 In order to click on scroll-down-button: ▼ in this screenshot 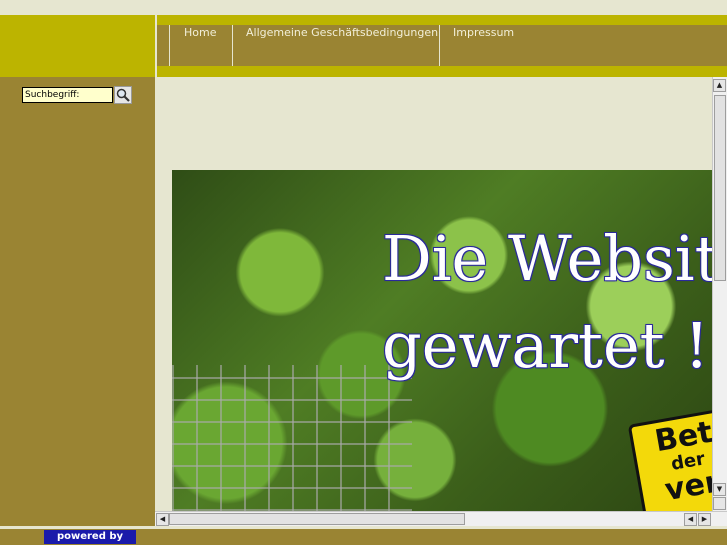, I will do `click(719, 489)`.